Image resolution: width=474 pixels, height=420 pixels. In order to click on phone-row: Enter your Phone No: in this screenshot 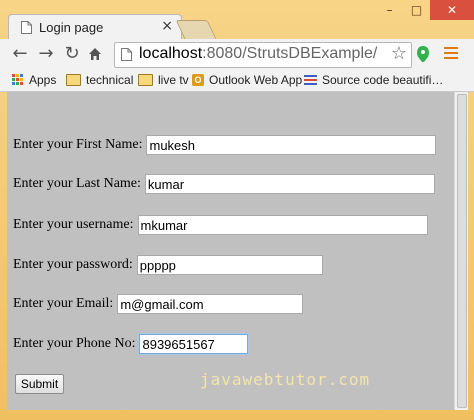, I will do `click(131, 344)`.